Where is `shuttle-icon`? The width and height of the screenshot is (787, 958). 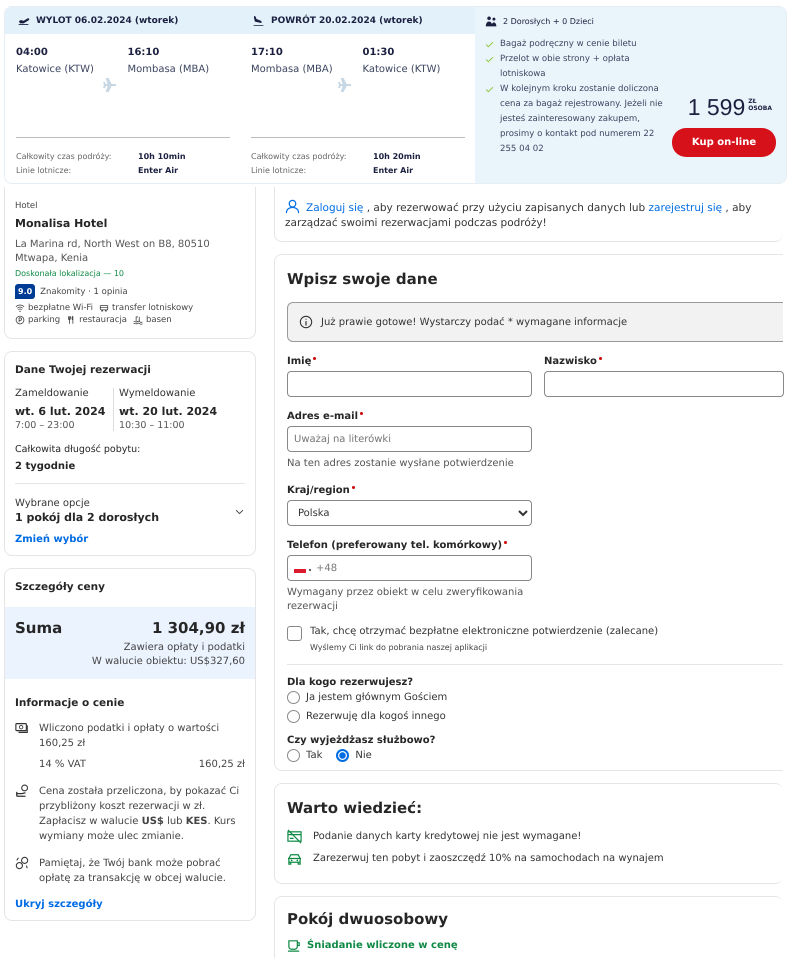
shuttle-icon is located at coordinates (104, 308).